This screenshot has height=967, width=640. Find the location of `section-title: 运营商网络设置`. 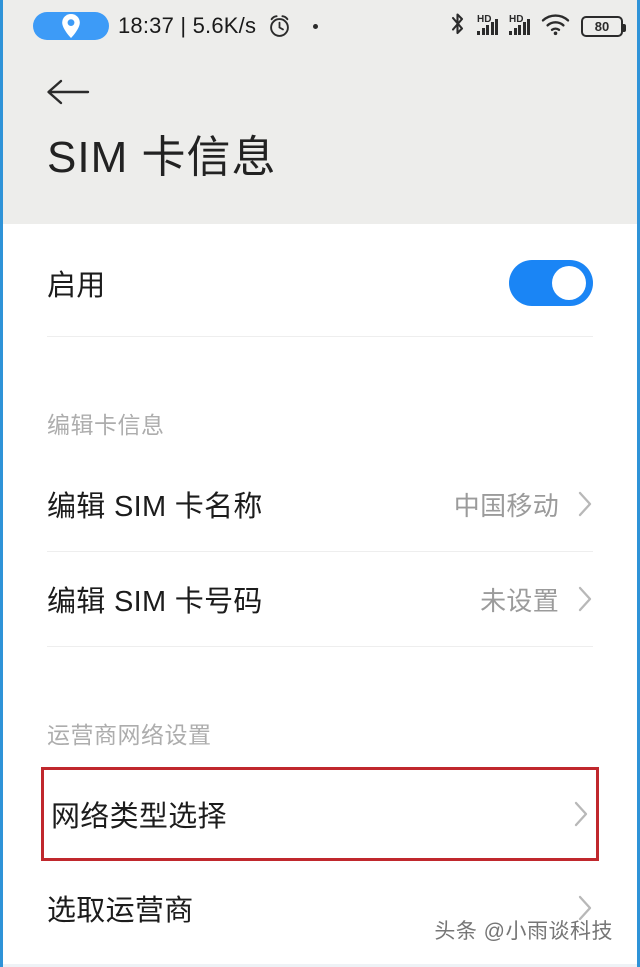

section-title: 运营商网络设置 is located at coordinates (129, 735).